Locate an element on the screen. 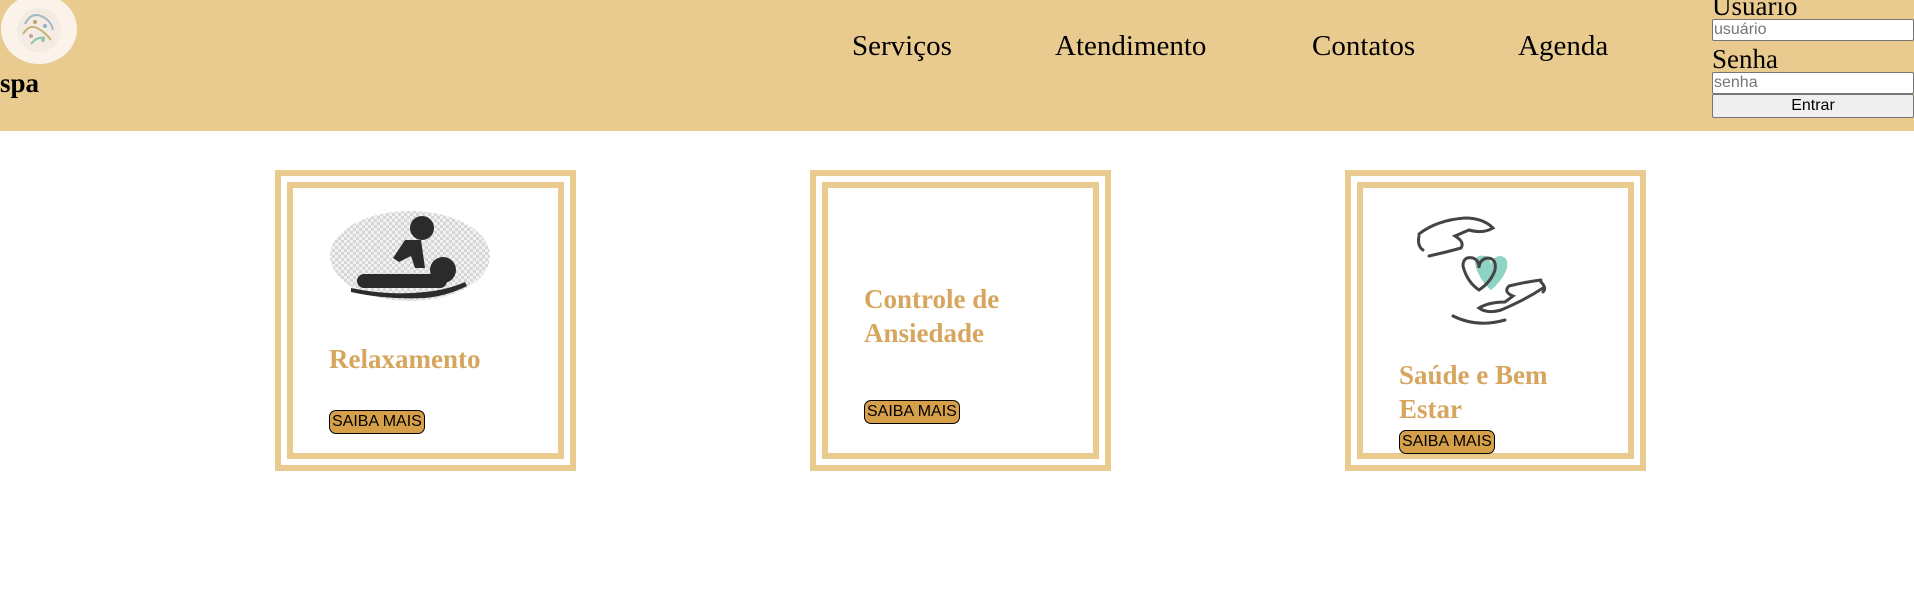 The width and height of the screenshot is (1914, 608). service-card-relaxamento: Relaxamento SAIBA MAIS is located at coordinates (425, 320).